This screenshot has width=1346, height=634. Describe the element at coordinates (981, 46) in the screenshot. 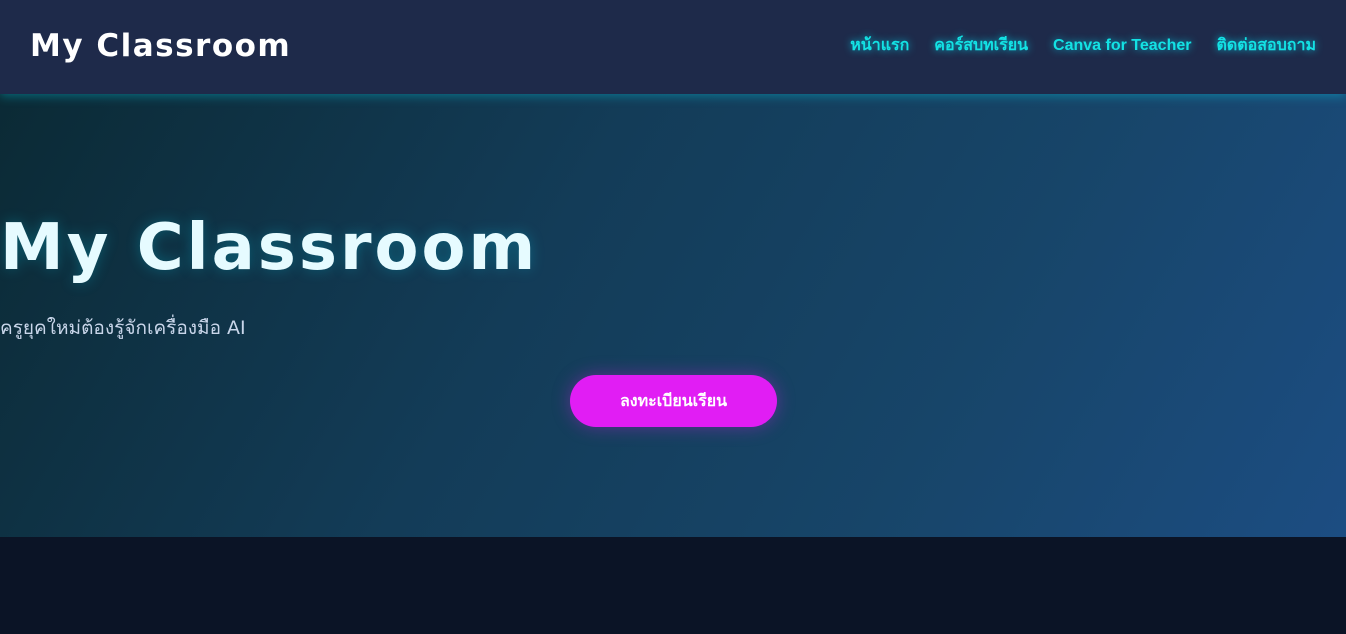

I see `nav-link-courses: คอร์สบทเรียน` at that location.